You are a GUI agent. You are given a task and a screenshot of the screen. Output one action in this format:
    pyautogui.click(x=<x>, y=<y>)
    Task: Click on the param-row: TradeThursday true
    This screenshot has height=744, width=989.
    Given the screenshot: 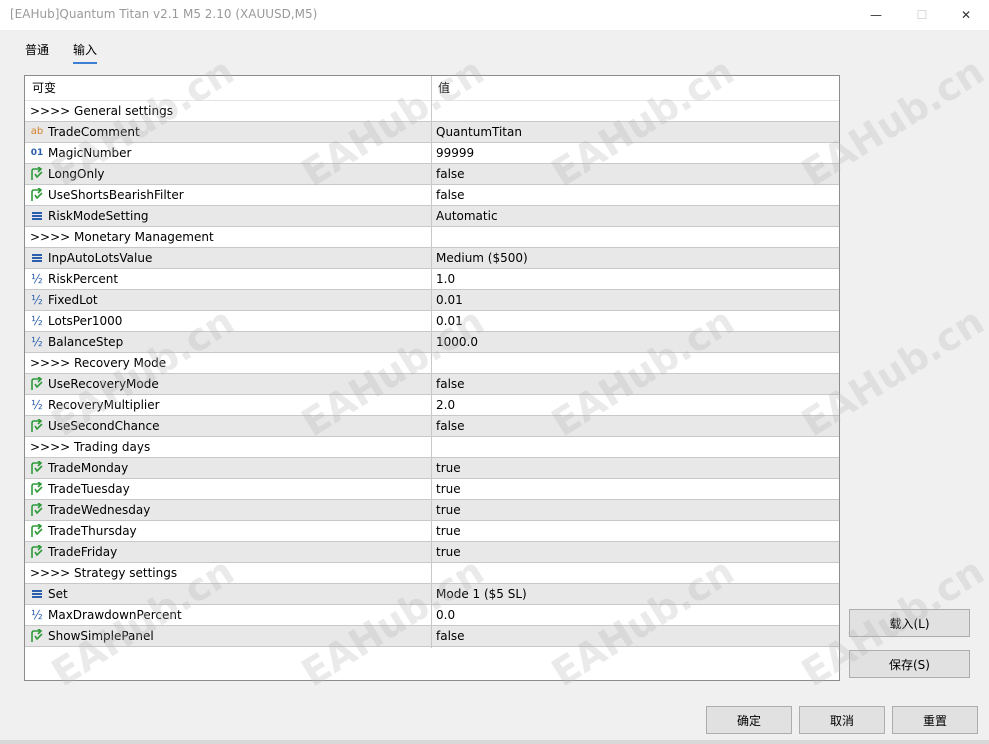 What is the action you would take?
    pyautogui.click(x=432, y=531)
    